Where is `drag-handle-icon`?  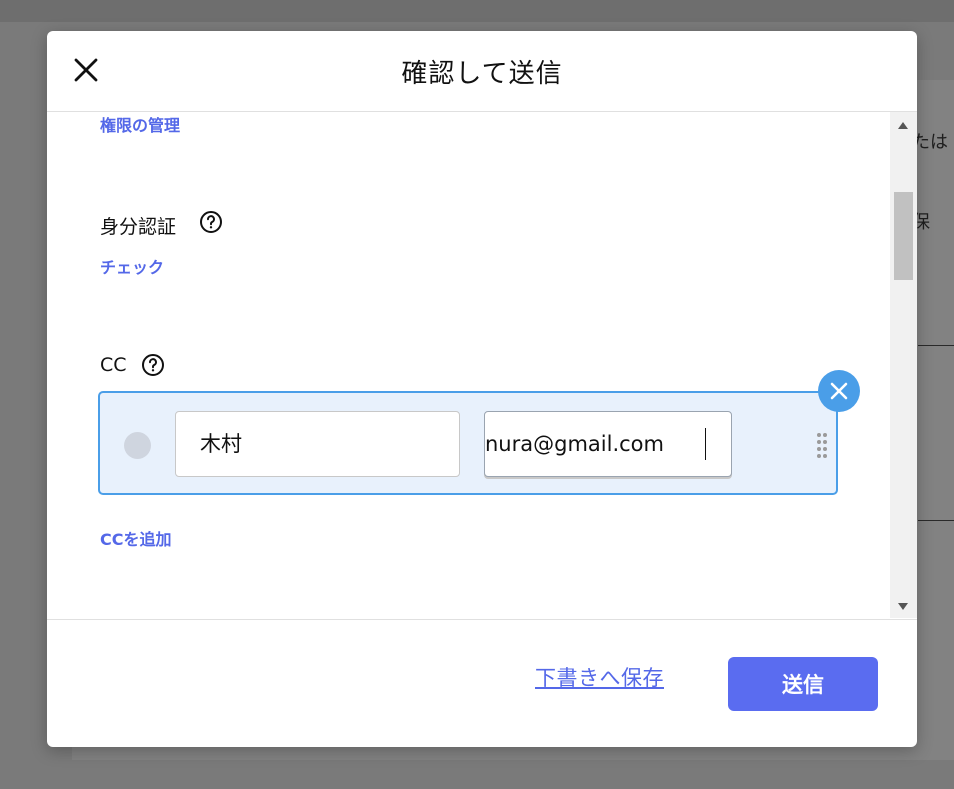 drag-handle-icon is located at coordinates (822, 446).